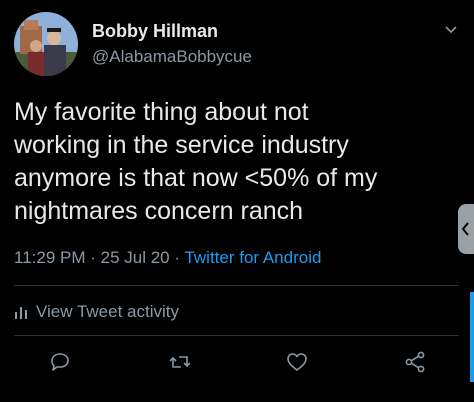 The height and width of the screenshot is (402, 474). I want to click on activity-label: View Tweet activity, so click(107, 311).